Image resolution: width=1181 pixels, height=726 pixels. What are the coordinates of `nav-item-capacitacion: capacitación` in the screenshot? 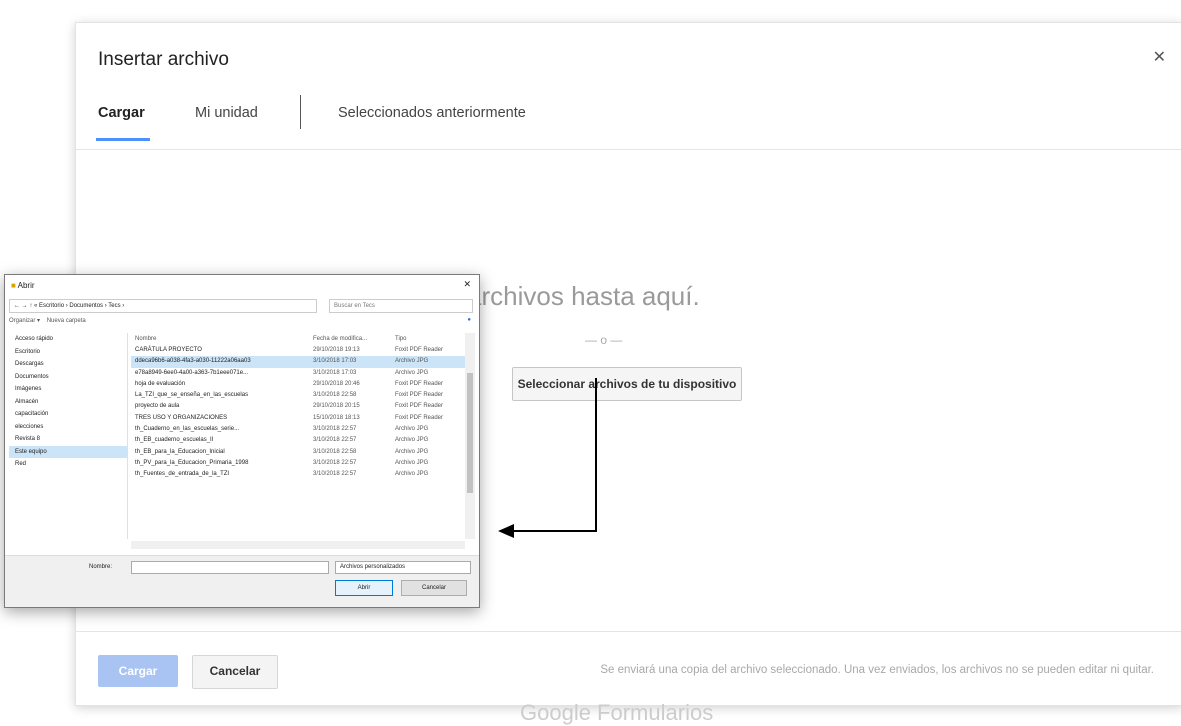 It's located at (68, 414).